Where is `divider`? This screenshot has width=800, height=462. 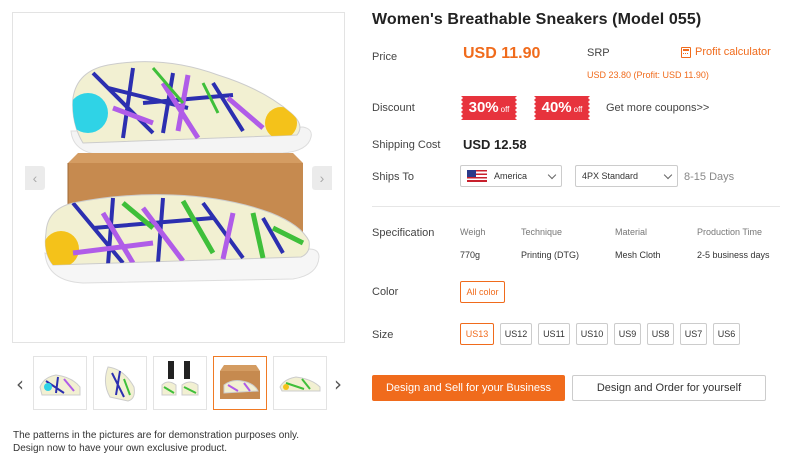 divider is located at coordinates (576, 206).